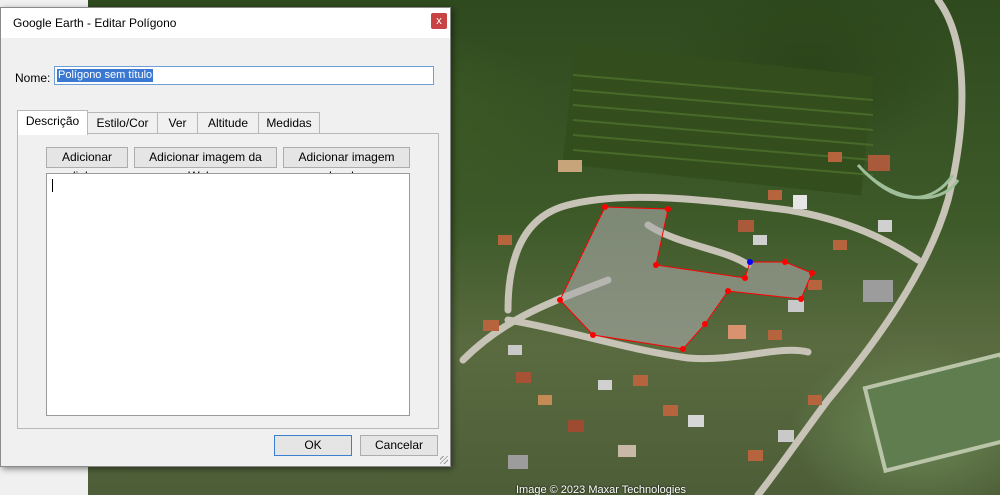  I want to click on dialog-titlebar: Google Earth - Editar Polígono x, so click(225, 23).